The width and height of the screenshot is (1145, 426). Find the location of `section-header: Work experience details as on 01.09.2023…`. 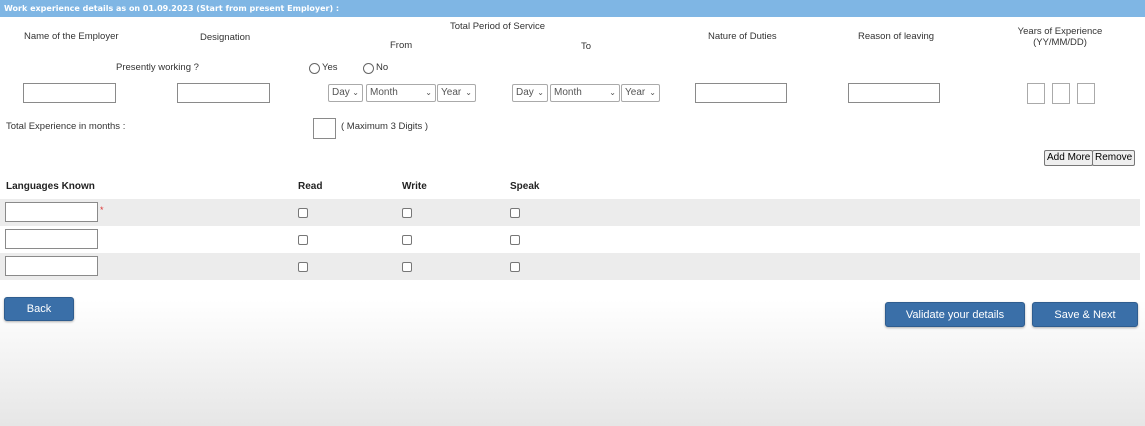

section-header: Work experience details as on 01.09.2023… is located at coordinates (572, 8).